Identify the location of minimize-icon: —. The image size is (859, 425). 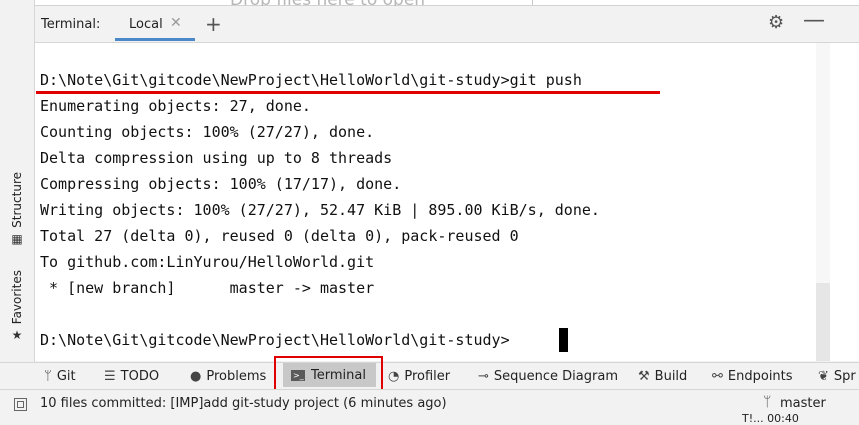
(814, 20).